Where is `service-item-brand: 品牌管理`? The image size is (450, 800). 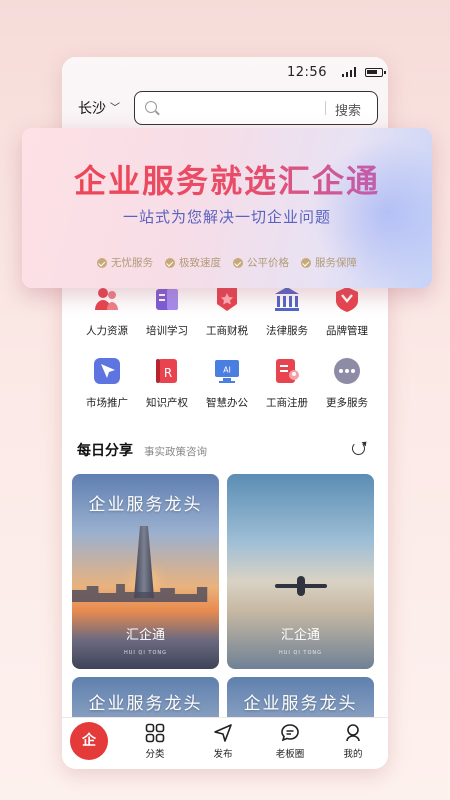 service-item-brand: 品牌管理 is located at coordinates (347, 311).